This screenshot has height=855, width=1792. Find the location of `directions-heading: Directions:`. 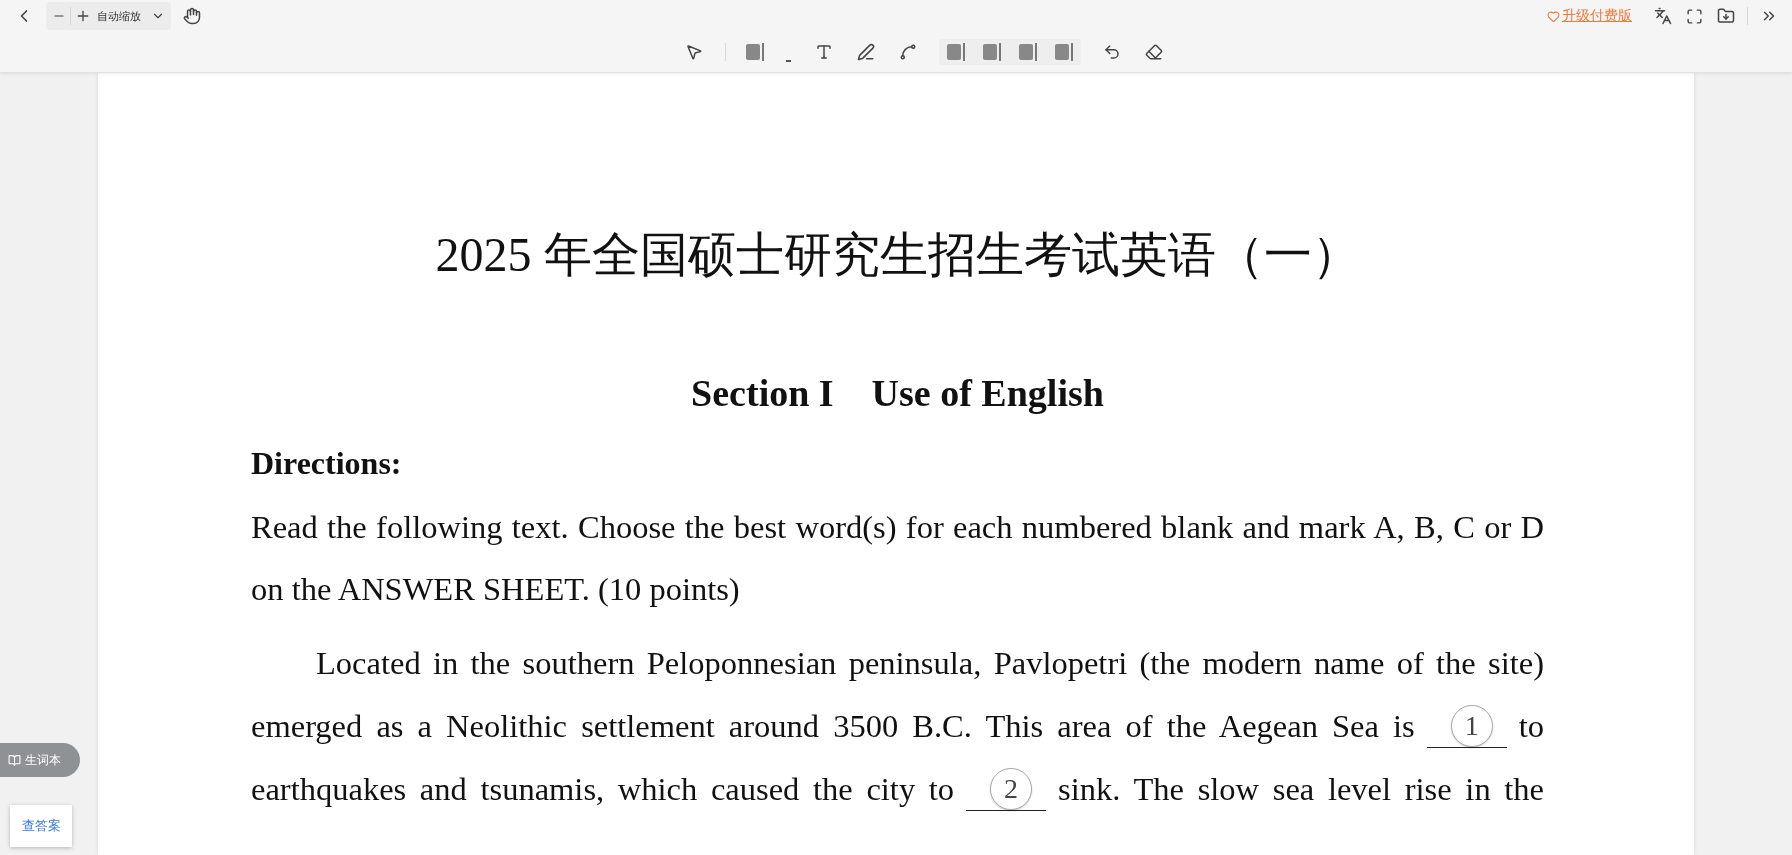

directions-heading: Directions: is located at coordinates (327, 463).